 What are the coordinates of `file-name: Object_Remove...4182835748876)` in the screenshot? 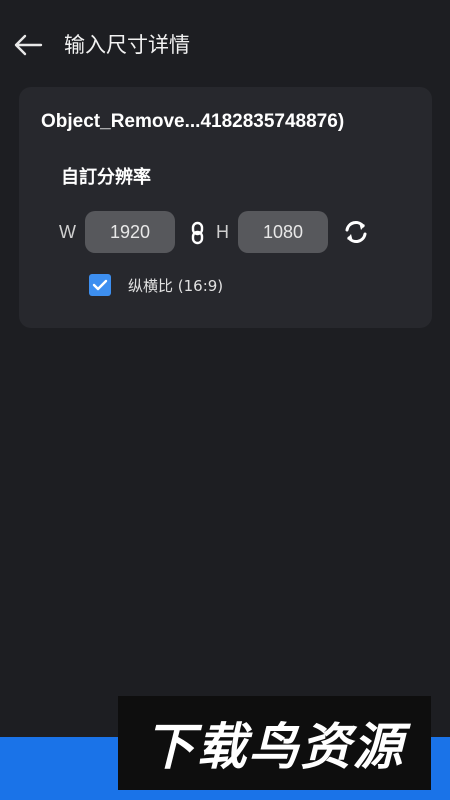 It's located at (193, 121).